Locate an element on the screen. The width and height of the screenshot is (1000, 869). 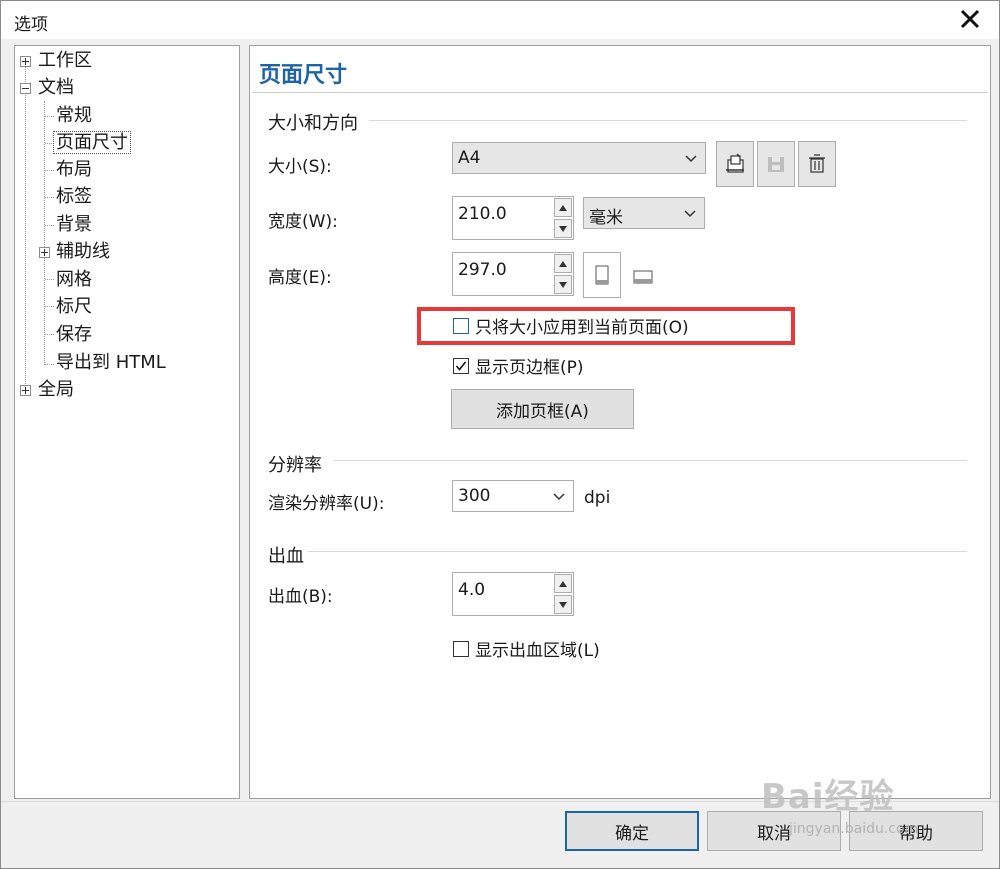
tree-item-general: 常规 is located at coordinates (74, 116).